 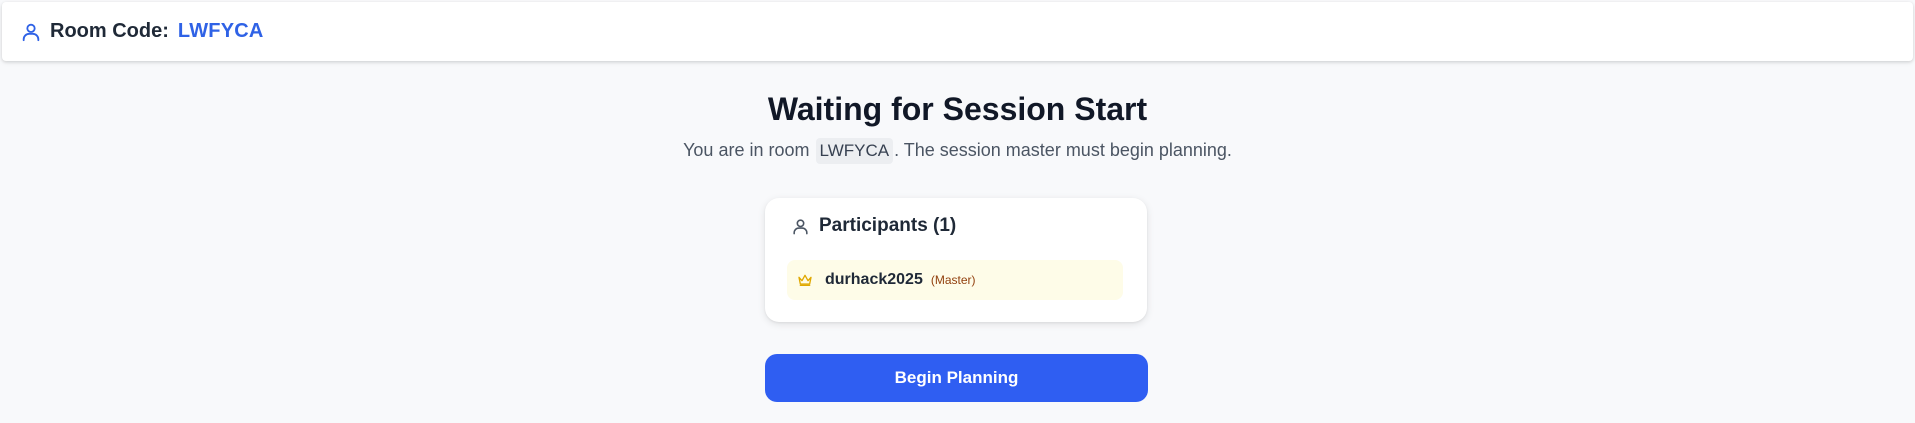 I want to click on crown-icon, so click(x=805, y=280).